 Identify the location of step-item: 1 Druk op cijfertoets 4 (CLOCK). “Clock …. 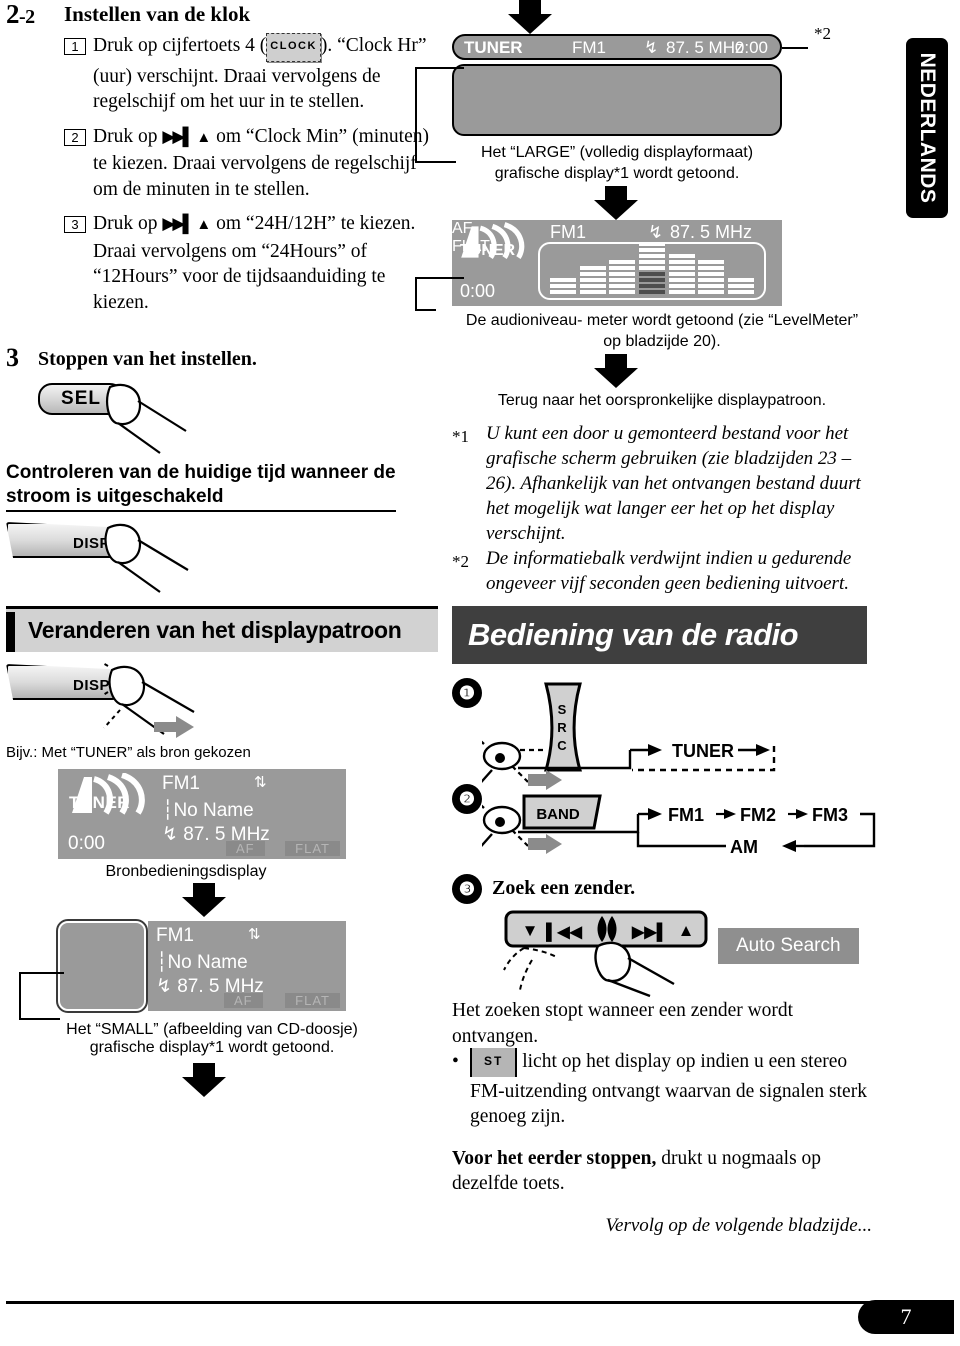
(251, 74).